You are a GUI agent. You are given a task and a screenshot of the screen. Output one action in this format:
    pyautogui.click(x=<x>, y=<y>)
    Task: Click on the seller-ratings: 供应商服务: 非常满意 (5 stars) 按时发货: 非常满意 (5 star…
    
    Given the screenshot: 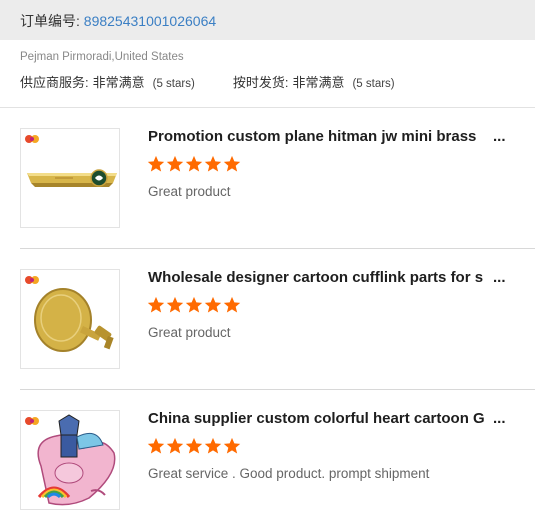 What is the action you would take?
    pyautogui.click(x=267, y=81)
    